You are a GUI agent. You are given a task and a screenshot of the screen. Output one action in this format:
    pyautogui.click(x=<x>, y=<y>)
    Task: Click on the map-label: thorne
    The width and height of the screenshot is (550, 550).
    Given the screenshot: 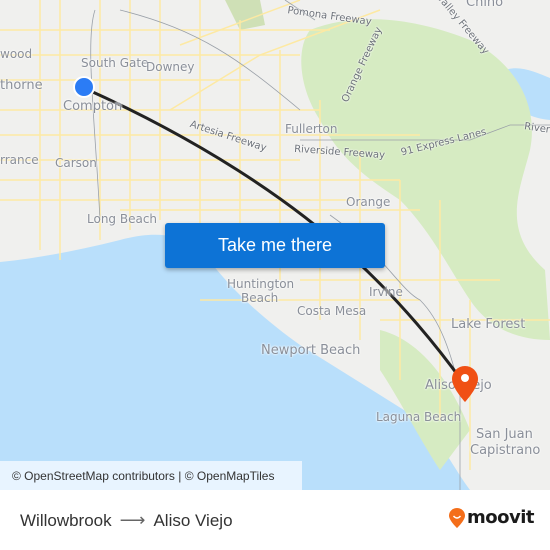 What is the action you would take?
    pyautogui.click(x=21, y=85)
    